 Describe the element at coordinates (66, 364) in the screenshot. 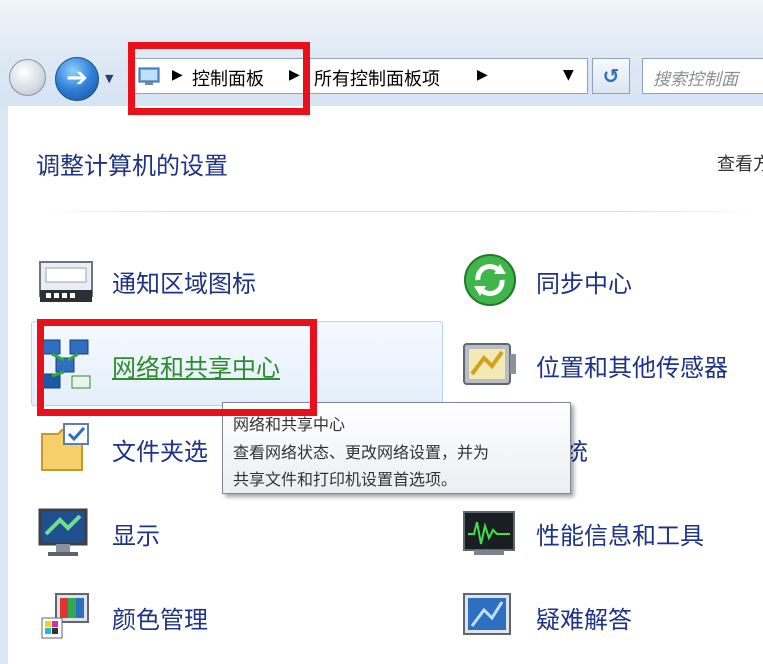

I see `network-icon` at that location.